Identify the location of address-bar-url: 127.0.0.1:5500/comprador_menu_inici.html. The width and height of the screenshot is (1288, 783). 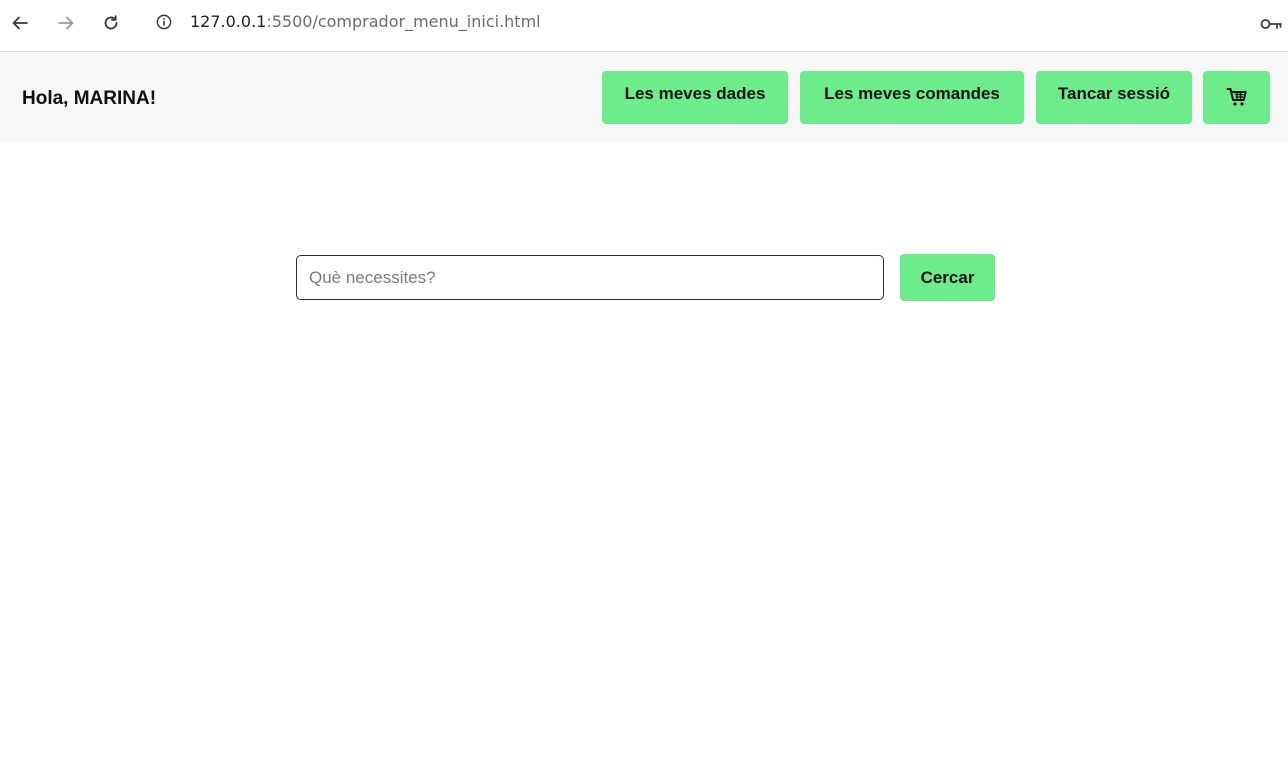
(365, 21).